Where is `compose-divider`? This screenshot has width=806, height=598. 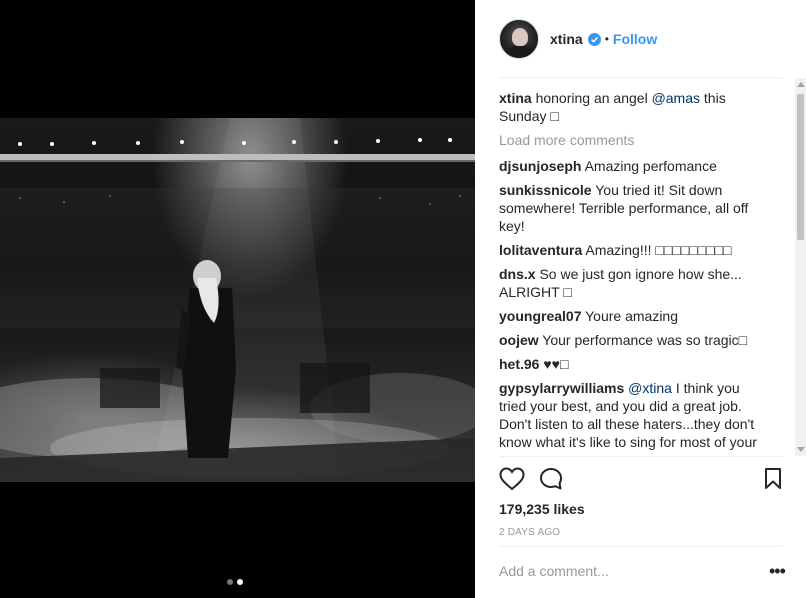
compose-divider is located at coordinates (640, 546).